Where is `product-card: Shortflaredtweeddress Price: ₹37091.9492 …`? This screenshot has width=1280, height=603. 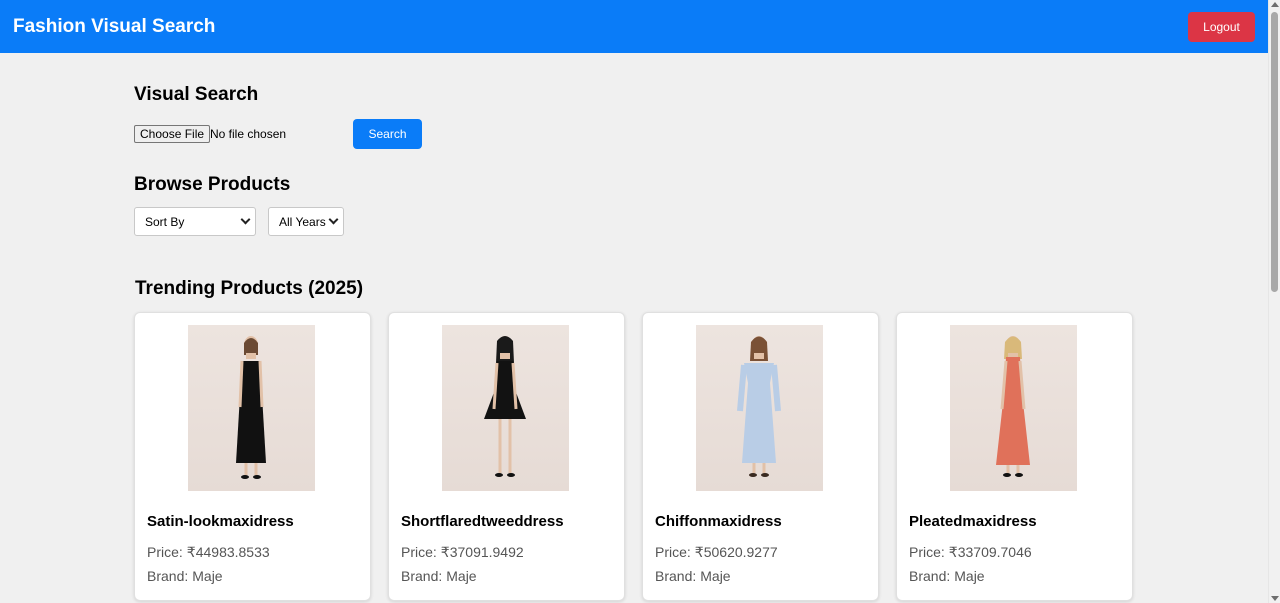
product-card: Shortflaredtweeddress Price: ₹37091.9492 … is located at coordinates (506, 456).